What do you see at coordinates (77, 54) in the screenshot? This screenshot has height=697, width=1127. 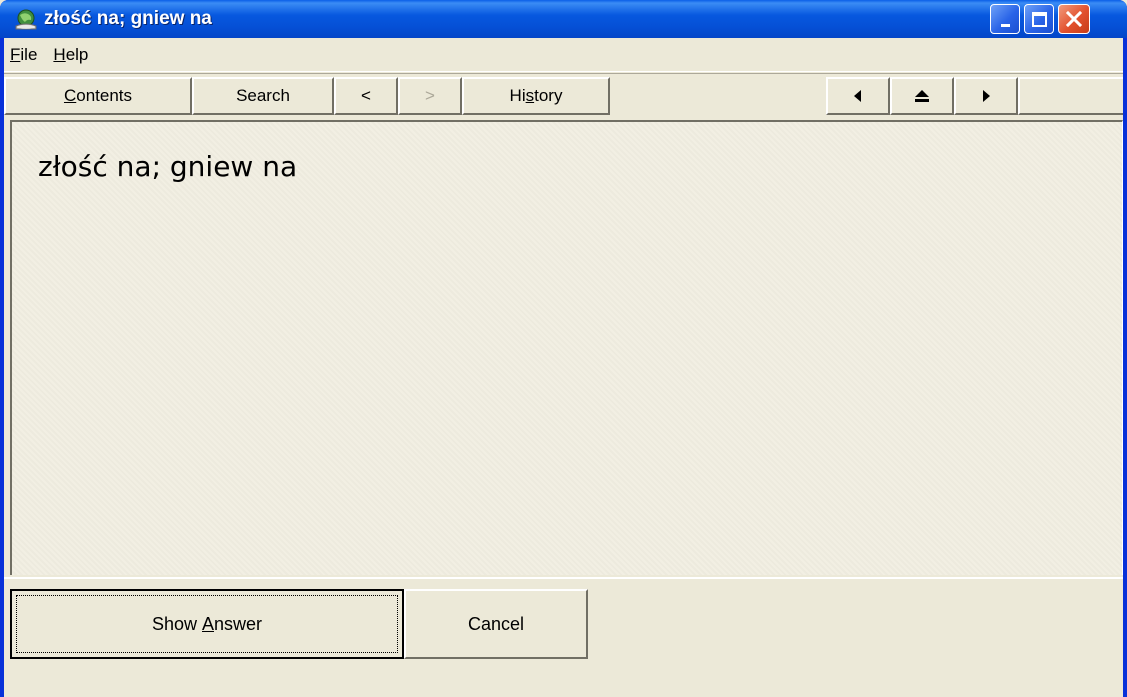 I see `menu-help-post: elp` at bounding box center [77, 54].